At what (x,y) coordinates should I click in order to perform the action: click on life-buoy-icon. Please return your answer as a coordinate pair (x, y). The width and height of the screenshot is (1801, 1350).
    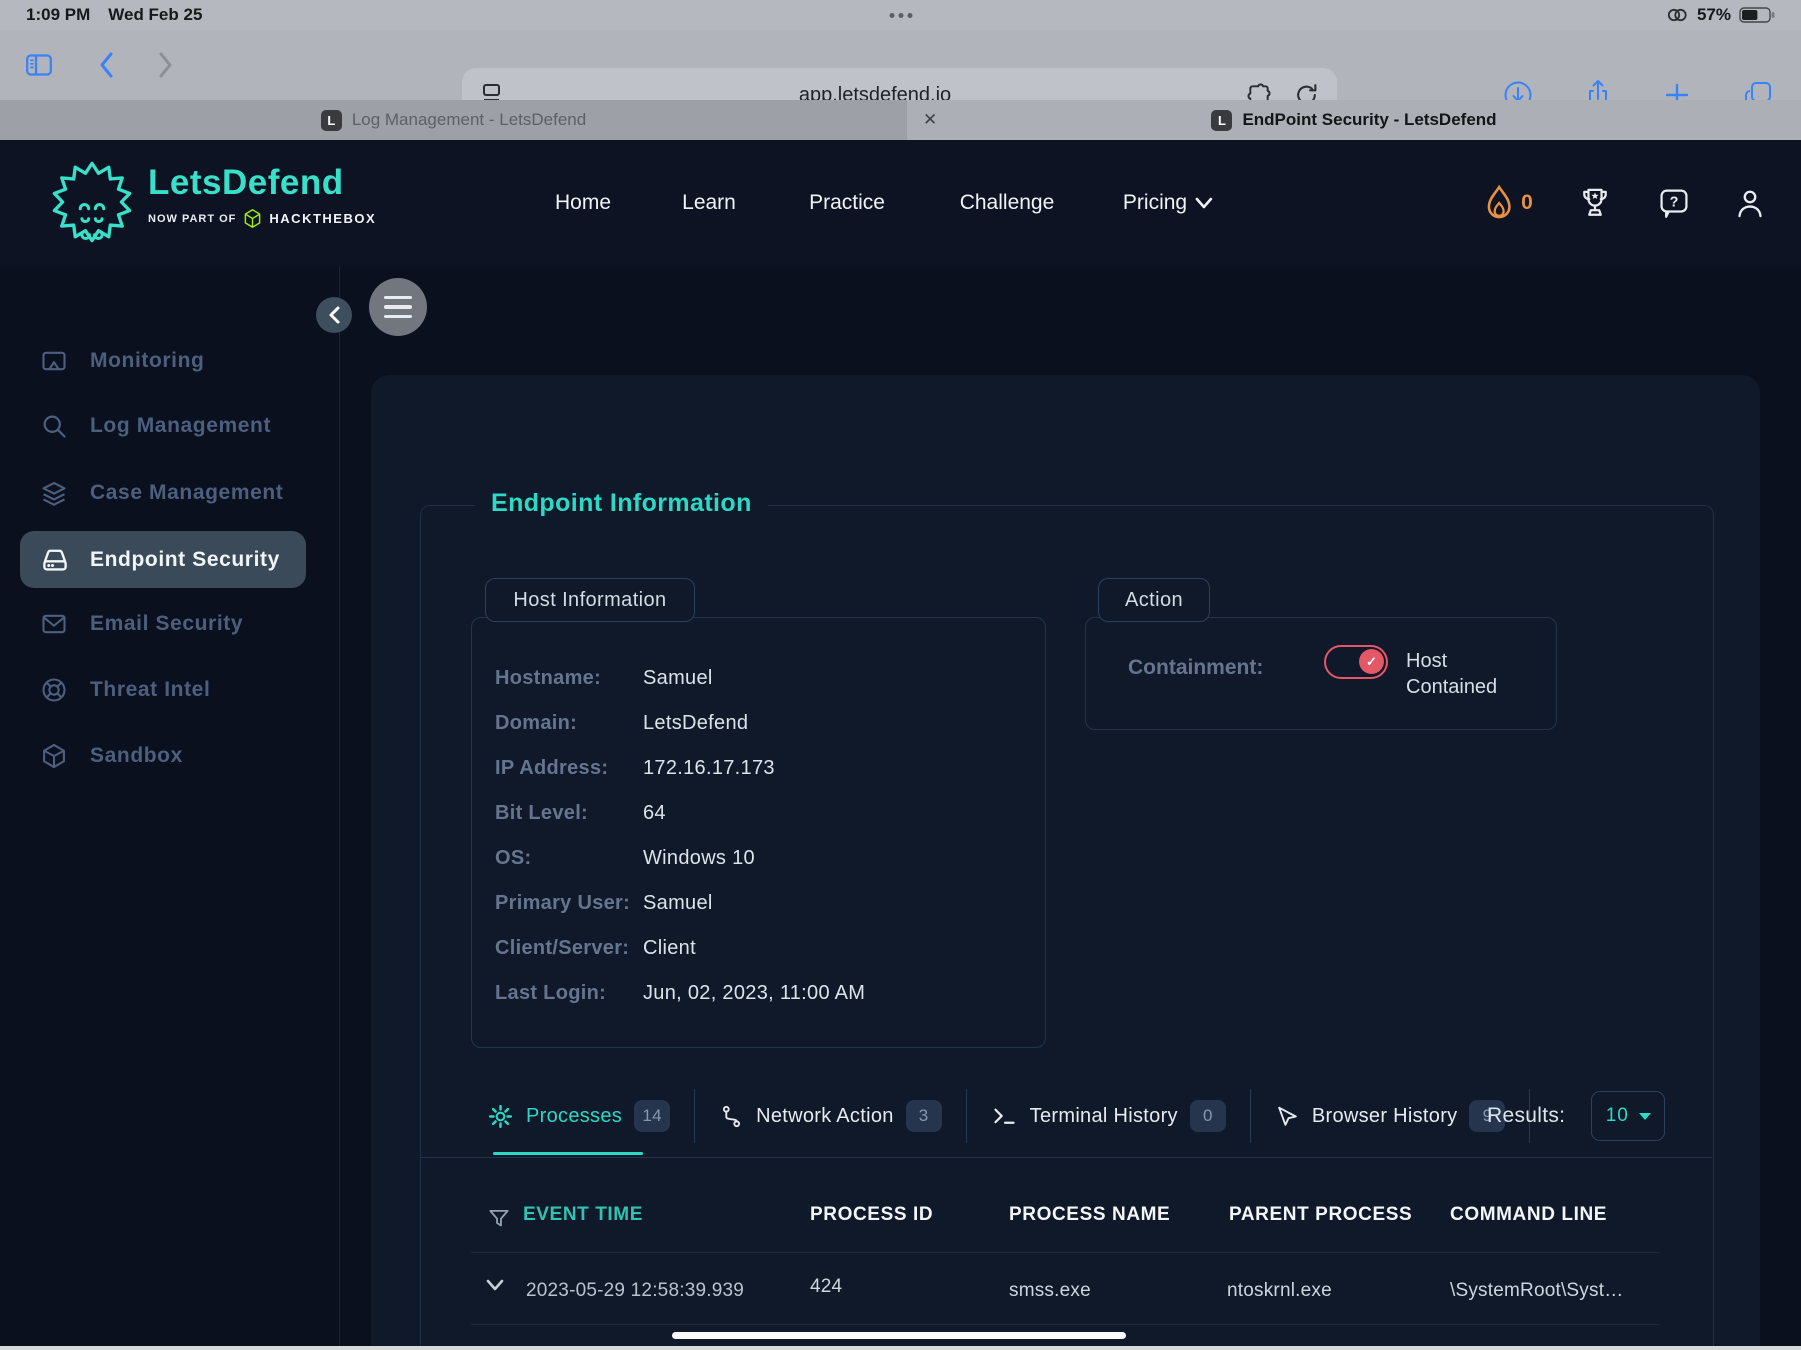
    Looking at the image, I should click on (54, 690).